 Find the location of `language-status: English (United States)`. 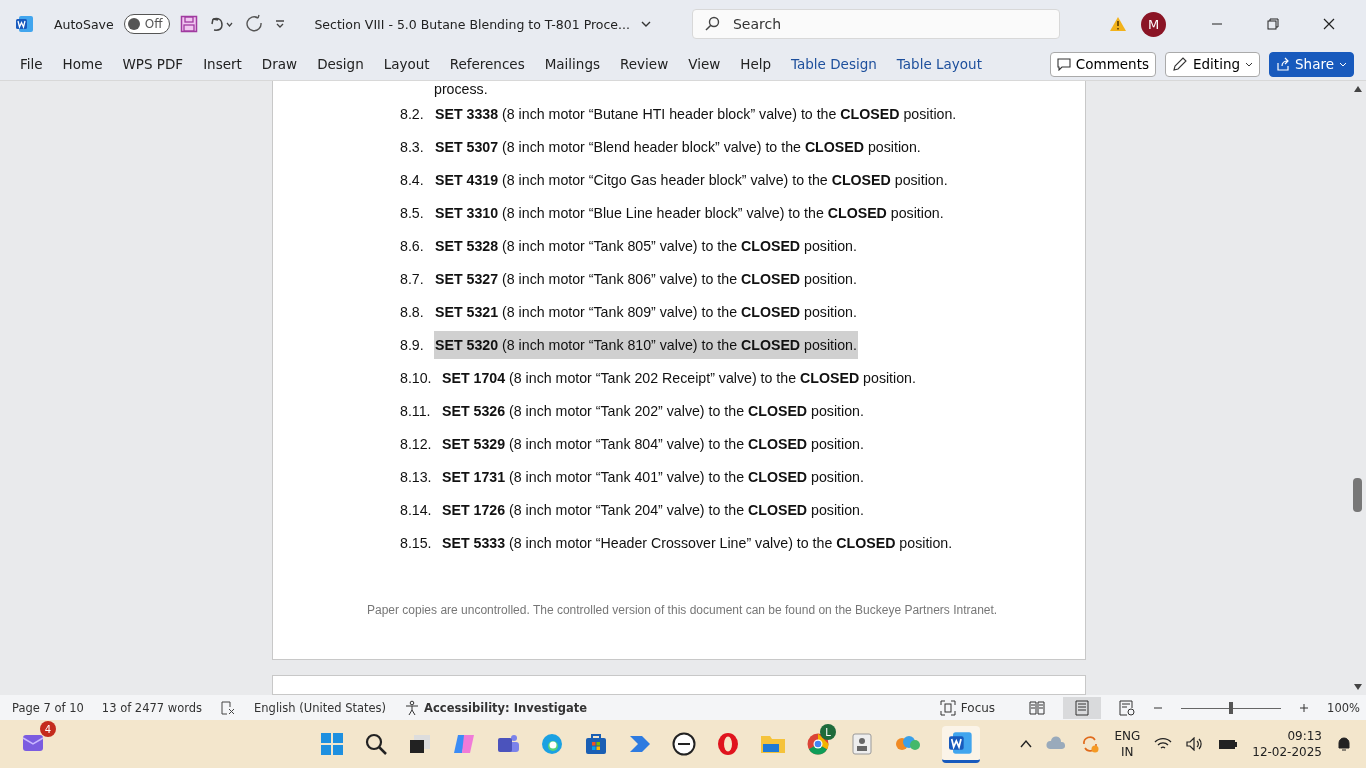

language-status: English (United States) is located at coordinates (320, 707).